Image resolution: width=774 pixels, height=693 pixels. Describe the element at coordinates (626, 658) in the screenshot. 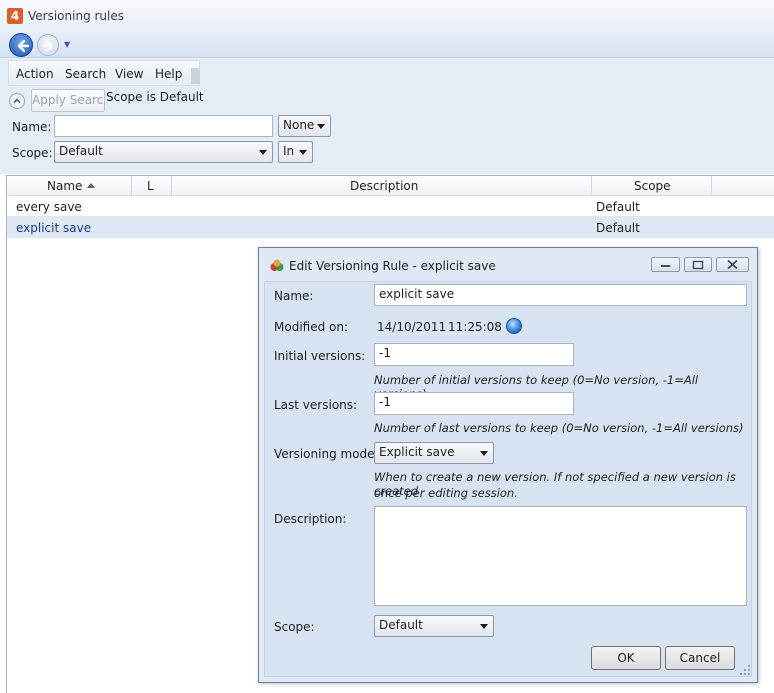

I see `ok-button: OK` at that location.